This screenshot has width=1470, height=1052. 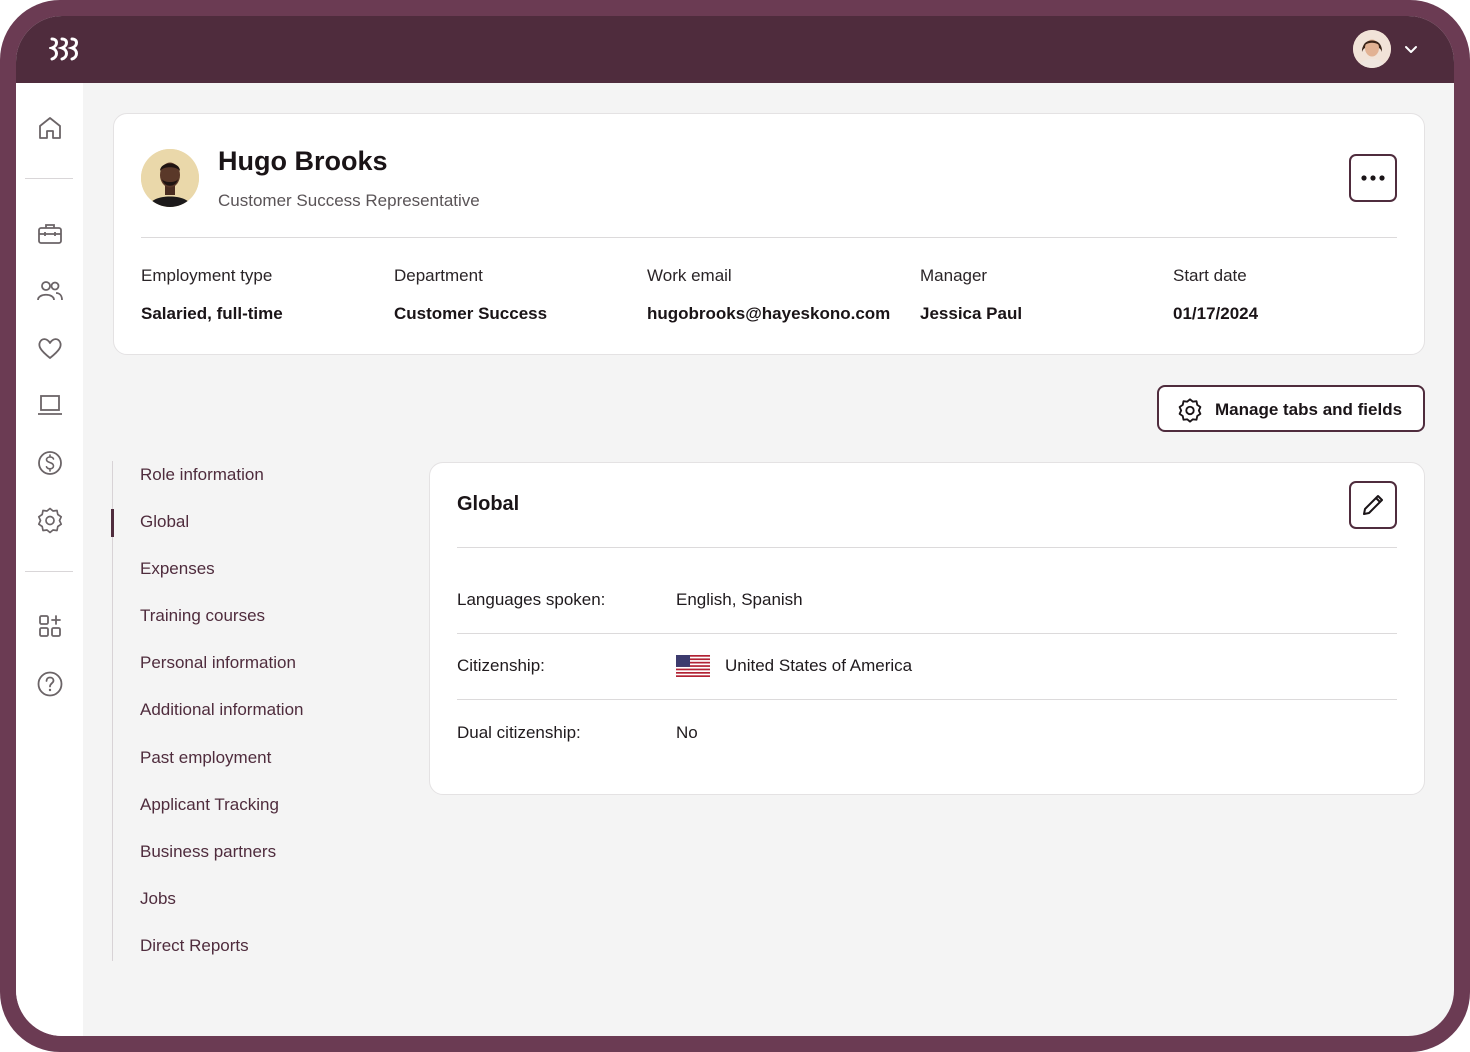 What do you see at coordinates (769, 237) in the screenshot?
I see `header-divider` at bounding box center [769, 237].